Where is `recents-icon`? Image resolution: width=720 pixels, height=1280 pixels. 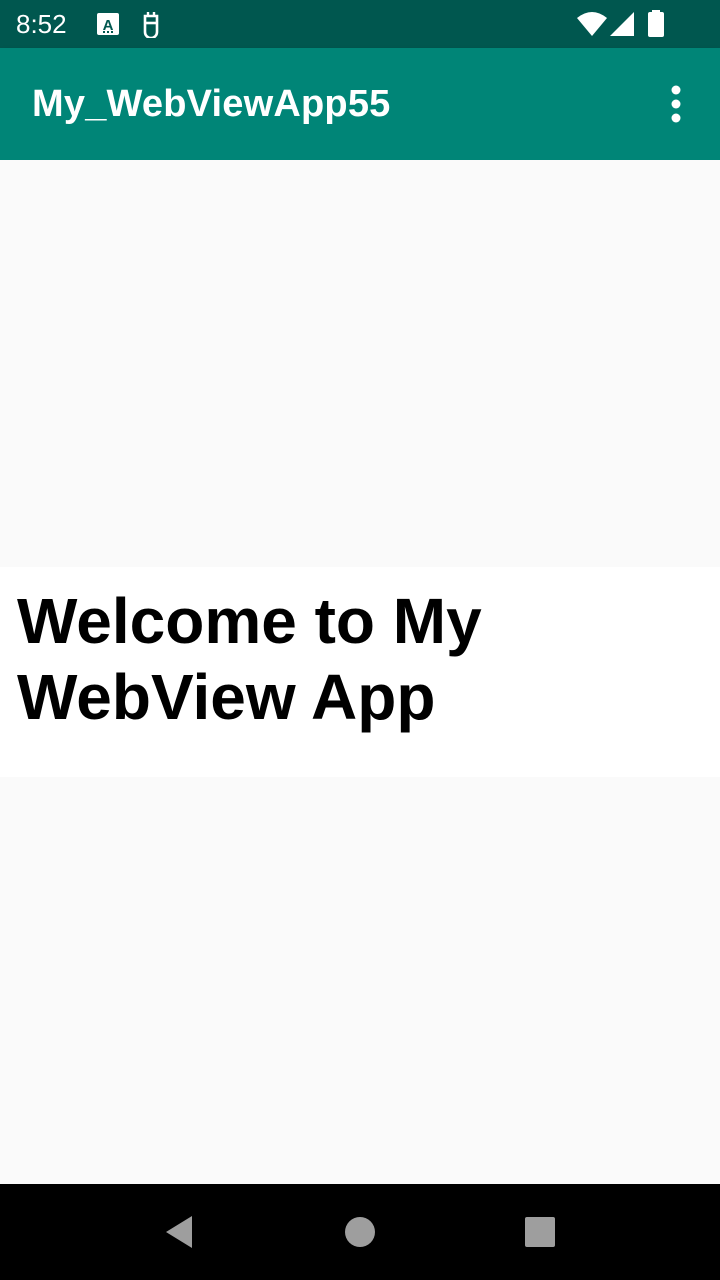 recents-icon is located at coordinates (540, 1232).